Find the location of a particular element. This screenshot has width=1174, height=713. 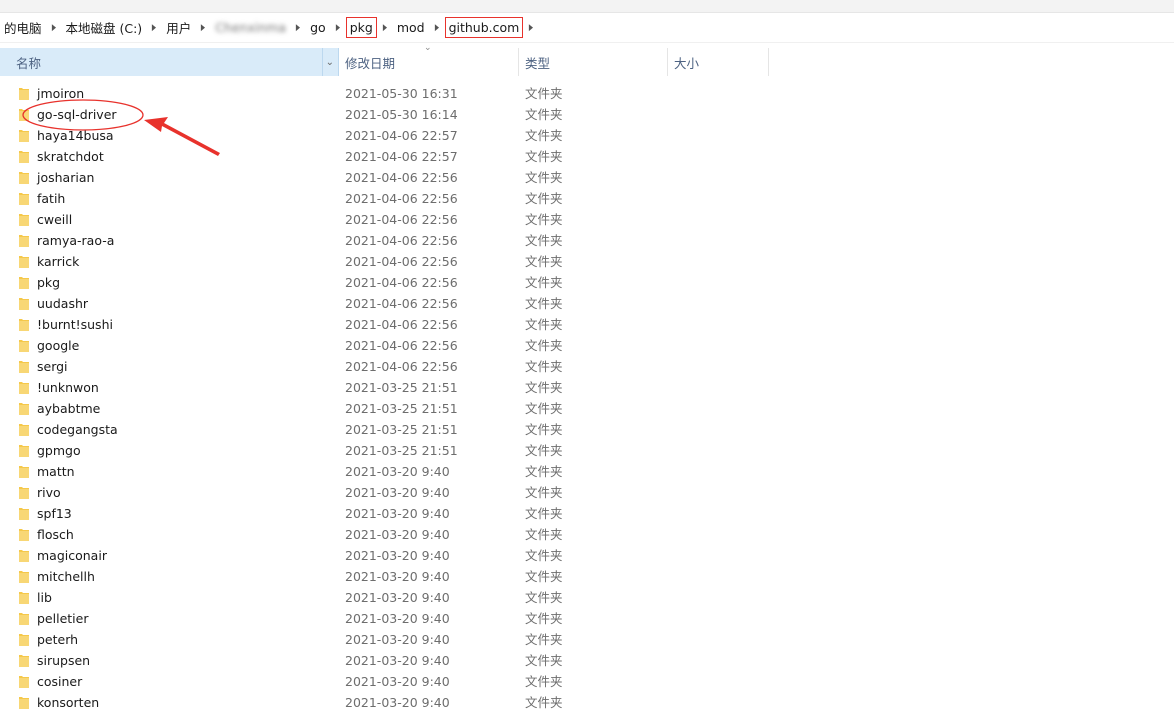

file-name: pelletier is located at coordinates (62, 618).